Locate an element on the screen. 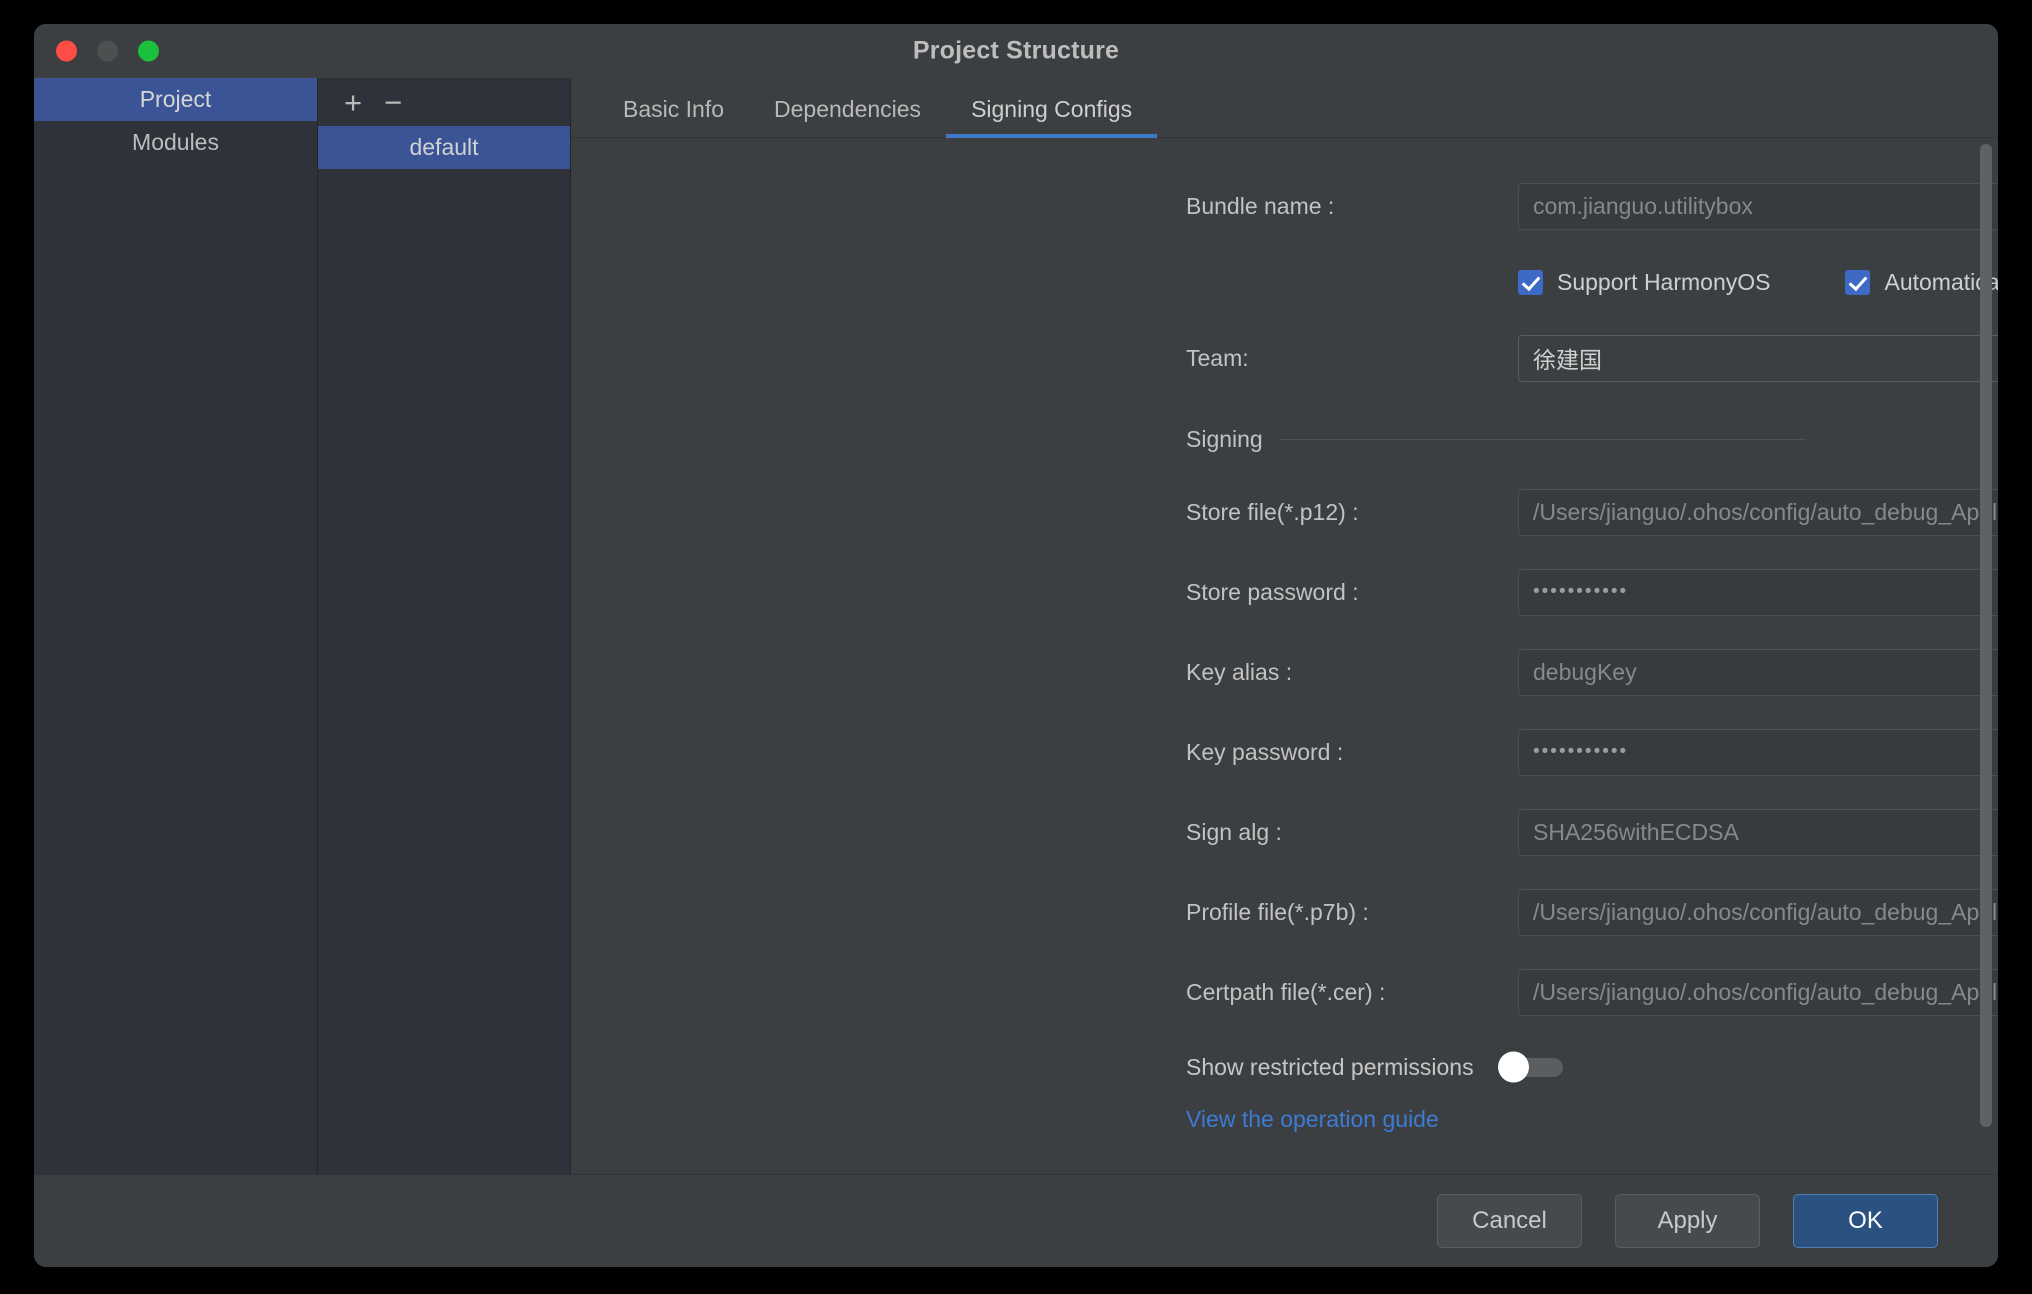 This screenshot has height=1294, width=2032. support-harmonyos-checkbox: Support HarmonyOS is located at coordinates (1644, 282).